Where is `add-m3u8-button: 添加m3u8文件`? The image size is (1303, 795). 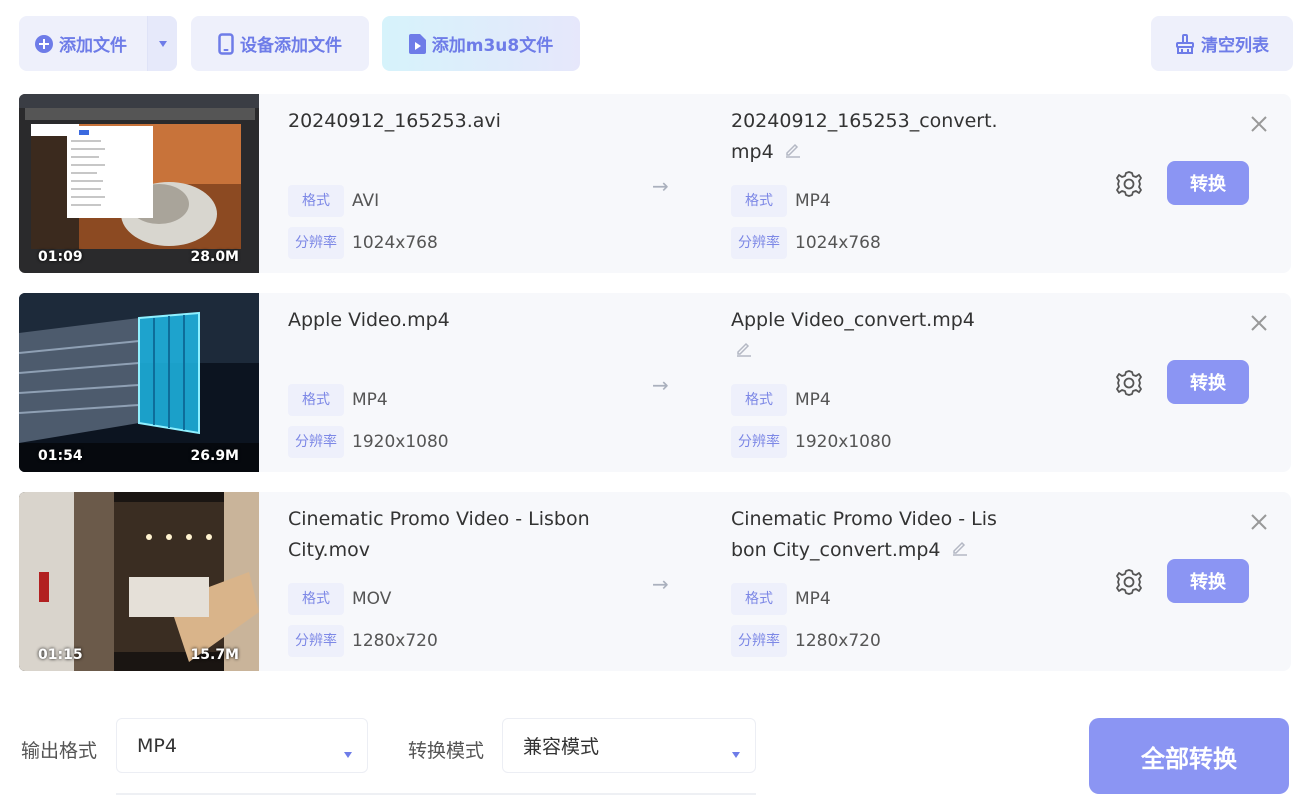 add-m3u8-button: 添加m3u8文件 is located at coordinates (481, 43).